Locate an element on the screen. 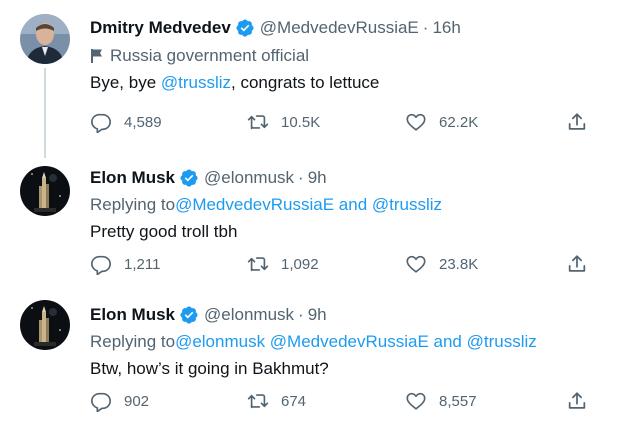 This screenshot has width=640, height=422. reply-count: 1,211 is located at coordinates (142, 264).